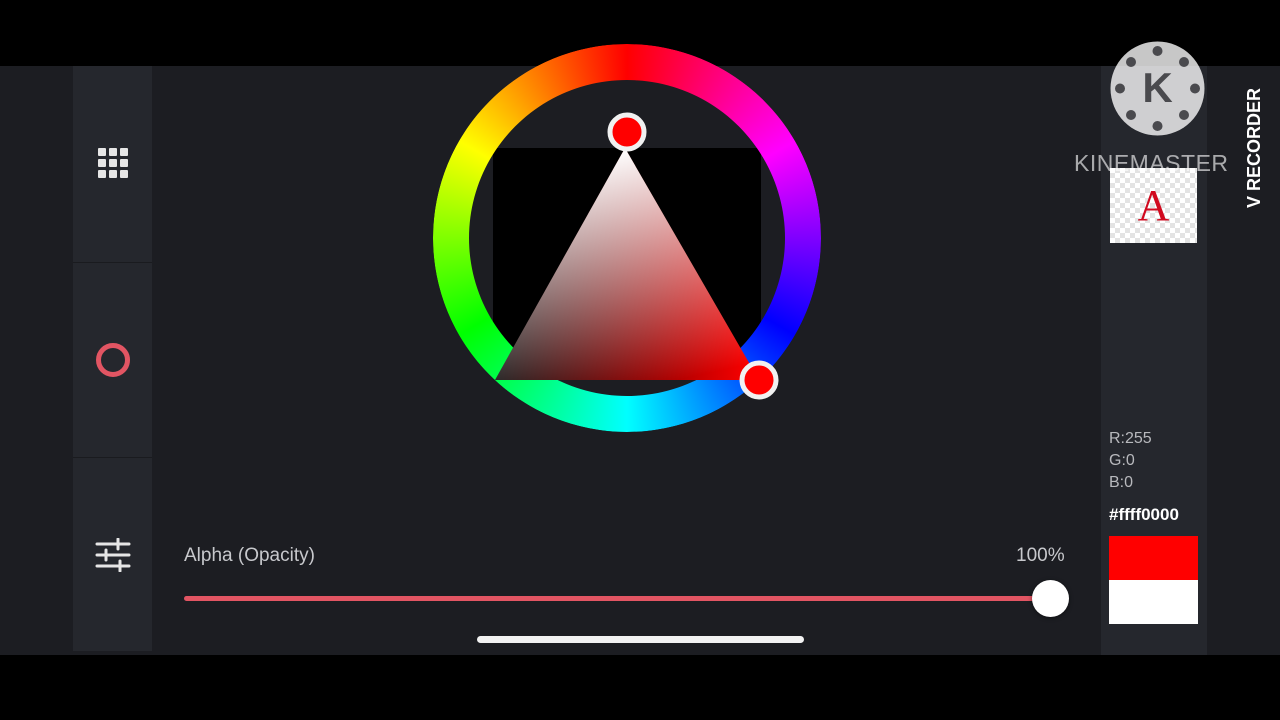  Describe the element at coordinates (1050, 598) in the screenshot. I see `alpha-slider-thumb` at that location.